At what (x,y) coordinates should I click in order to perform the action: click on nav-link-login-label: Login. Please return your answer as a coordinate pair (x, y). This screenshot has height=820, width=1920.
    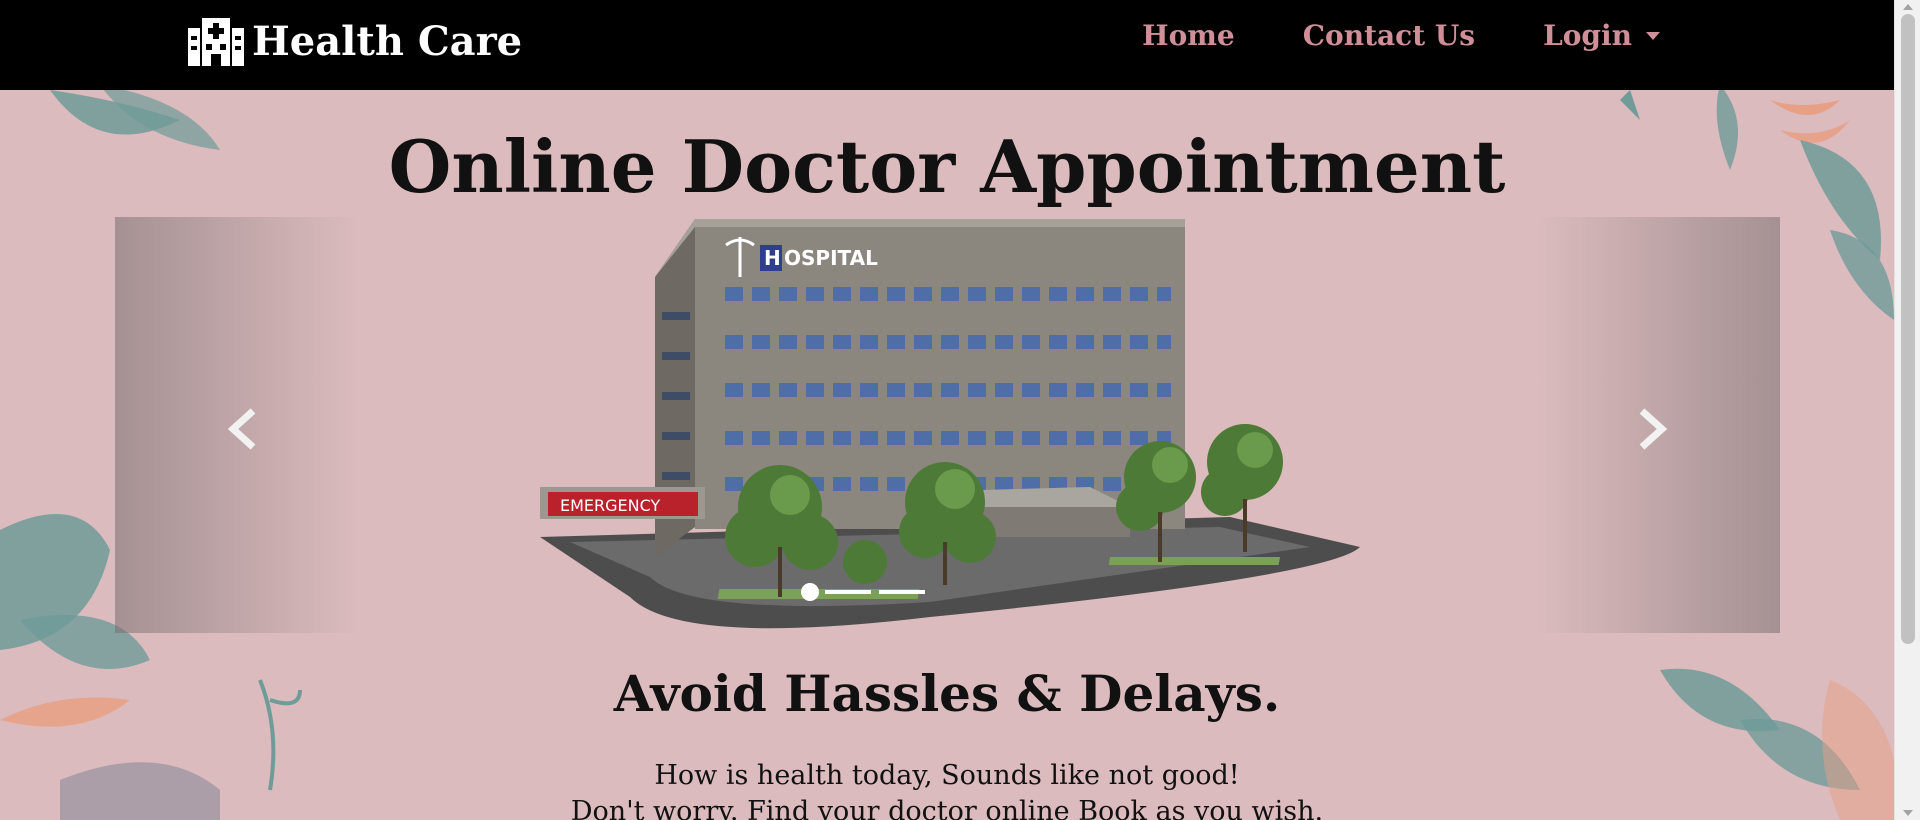
    Looking at the image, I should click on (1587, 35).